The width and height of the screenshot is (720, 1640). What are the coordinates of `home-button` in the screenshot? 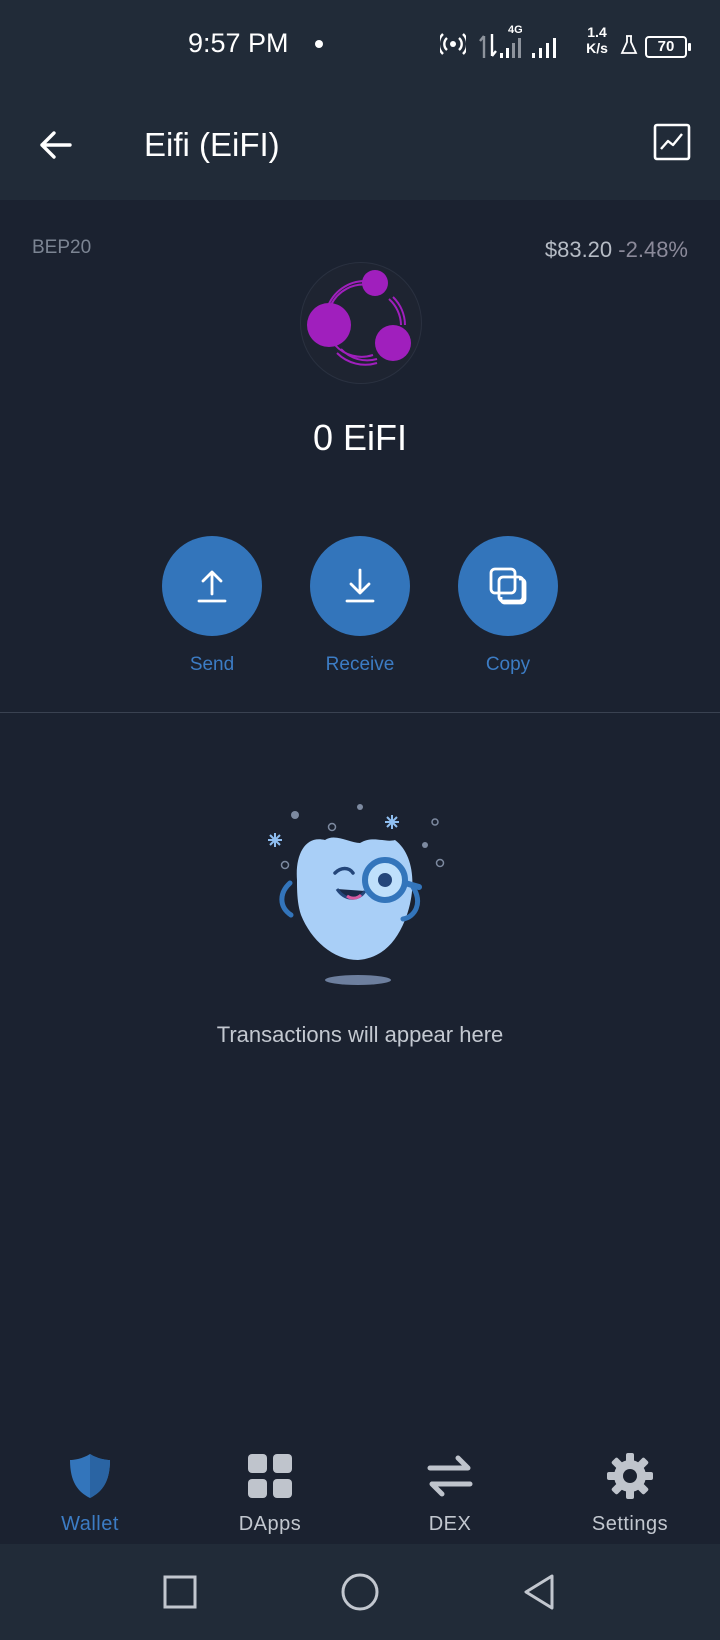 It's located at (360, 1592).